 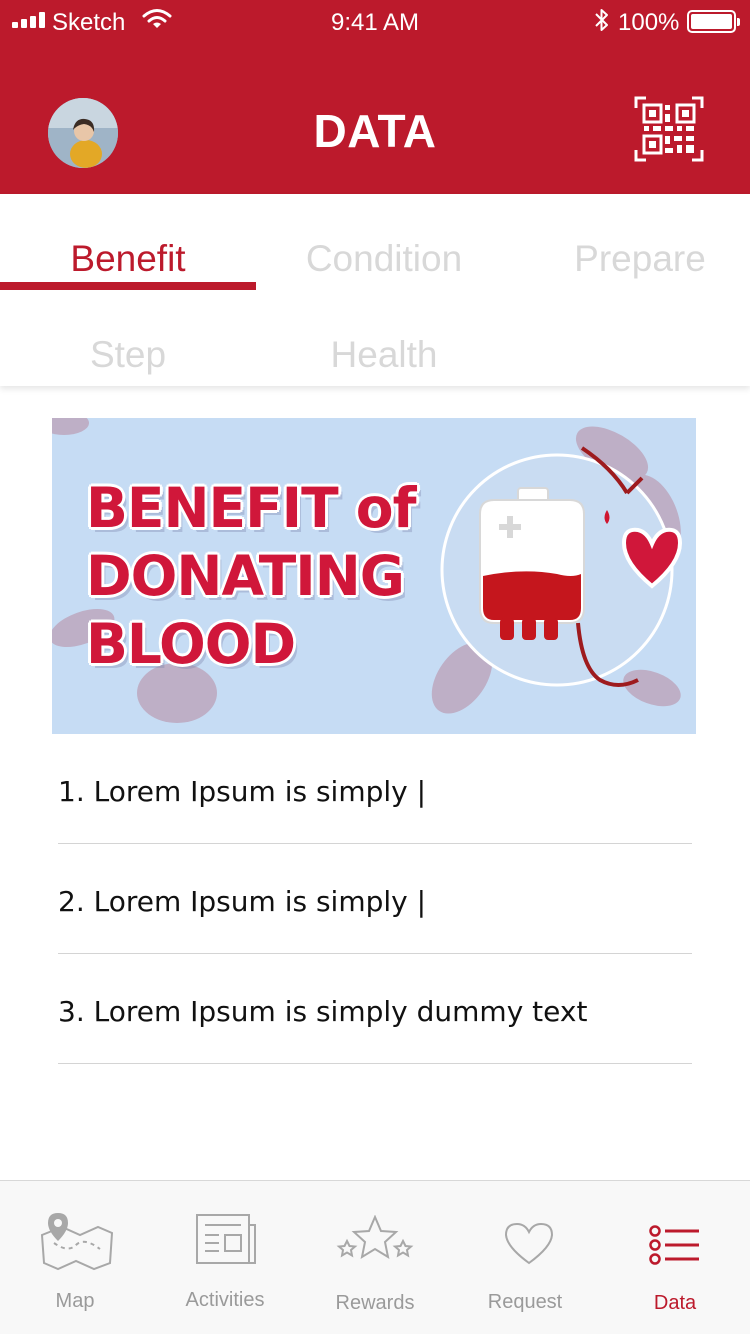 What do you see at coordinates (225, 1300) in the screenshot?
I see `nav-activities-label: Activities` at bounding box center [225, 1300].